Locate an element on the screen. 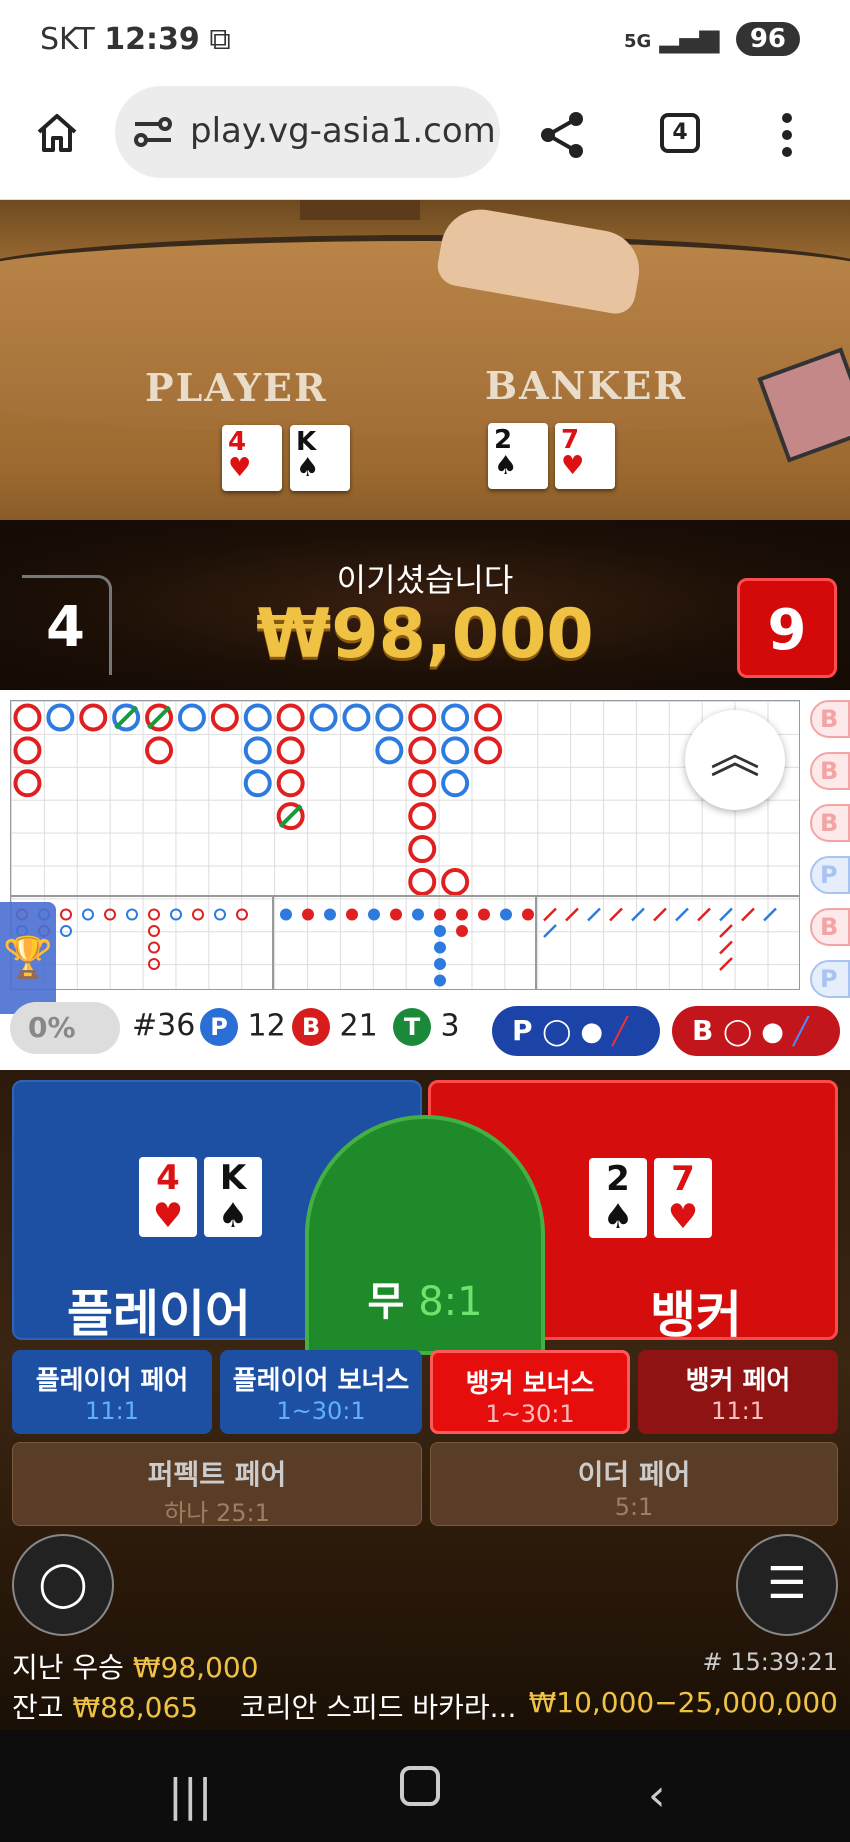  home-icon is located at coordinates (57, 133).